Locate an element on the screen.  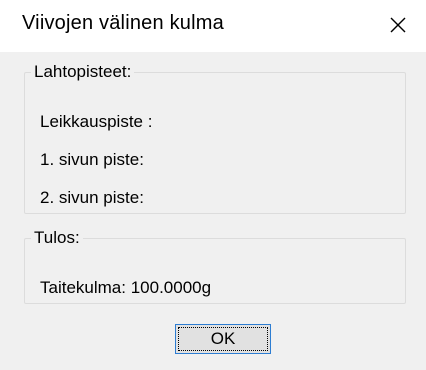
result-legend: Tulos: is located at coordinates (57, 237).